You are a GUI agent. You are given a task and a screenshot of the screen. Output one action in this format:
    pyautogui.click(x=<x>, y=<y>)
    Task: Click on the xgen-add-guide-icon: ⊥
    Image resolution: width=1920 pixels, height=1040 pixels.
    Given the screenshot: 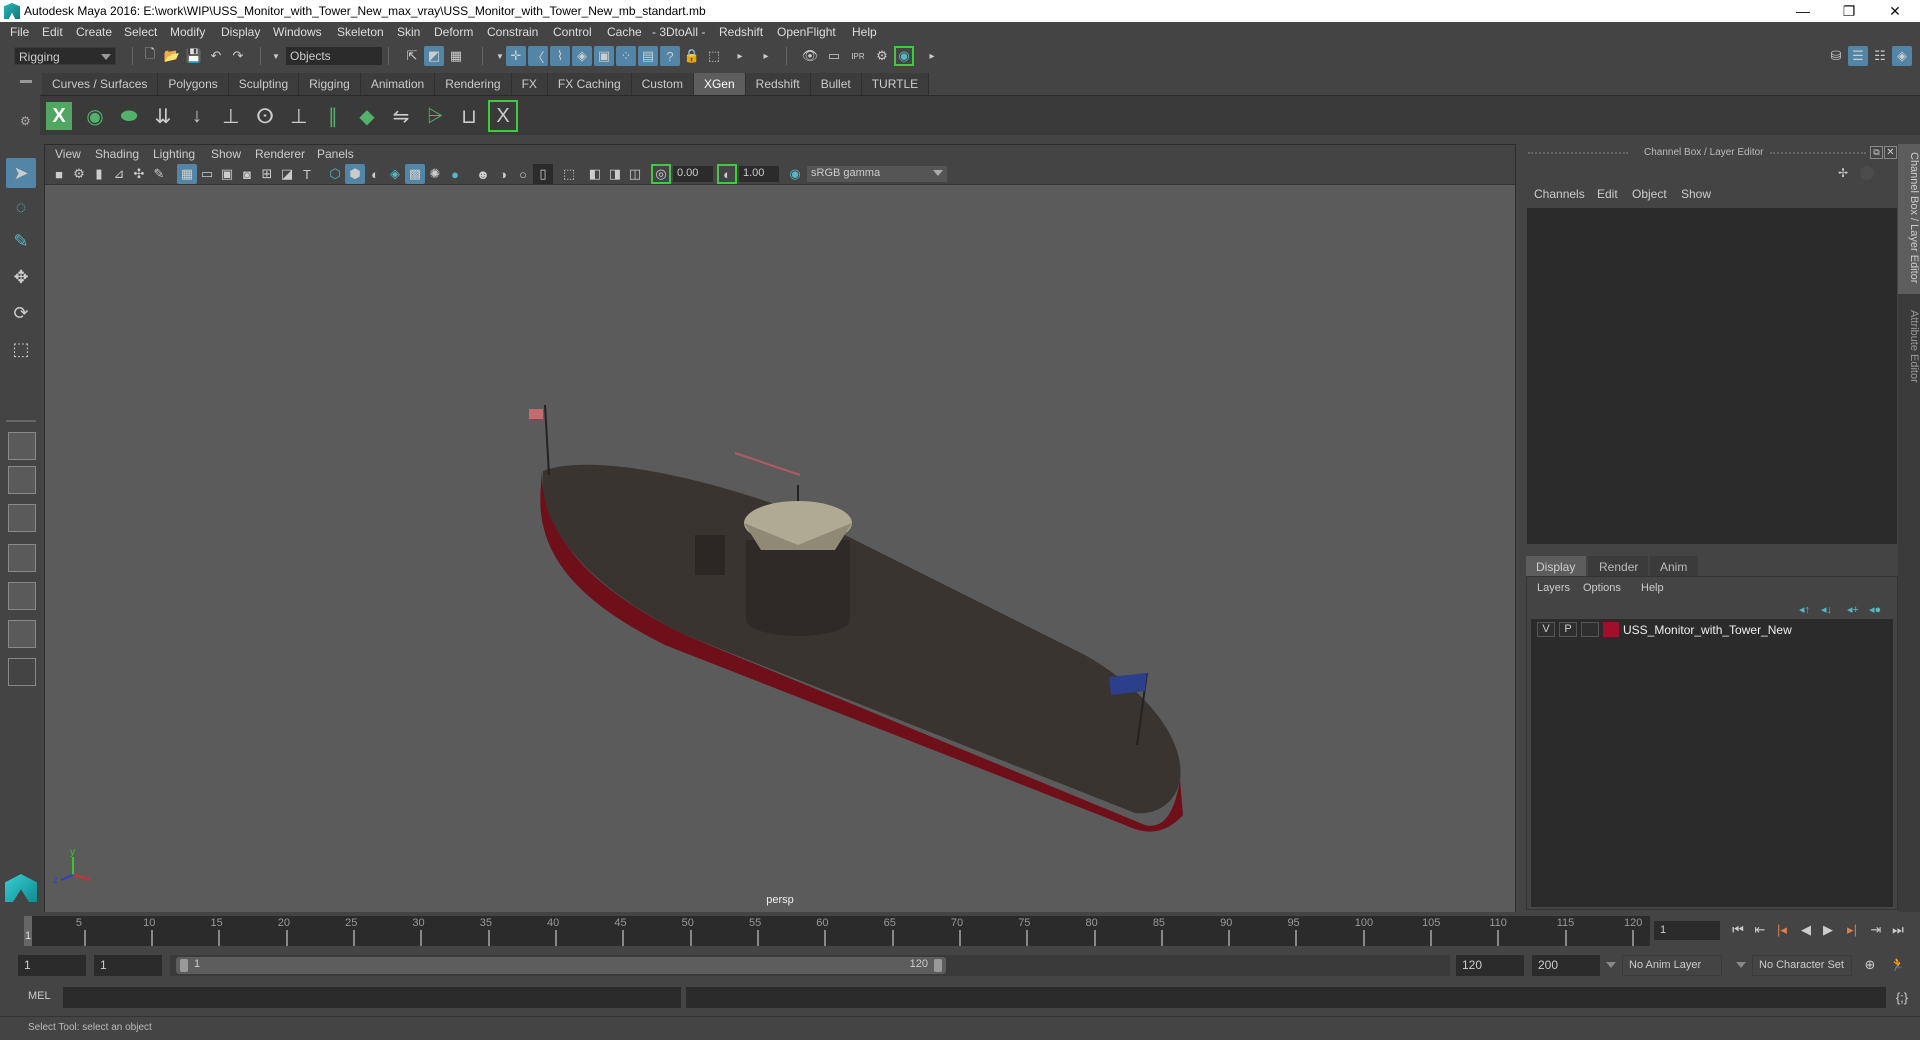 What is the action you would take?
    pyautogui.click(x=231, y=116)
    